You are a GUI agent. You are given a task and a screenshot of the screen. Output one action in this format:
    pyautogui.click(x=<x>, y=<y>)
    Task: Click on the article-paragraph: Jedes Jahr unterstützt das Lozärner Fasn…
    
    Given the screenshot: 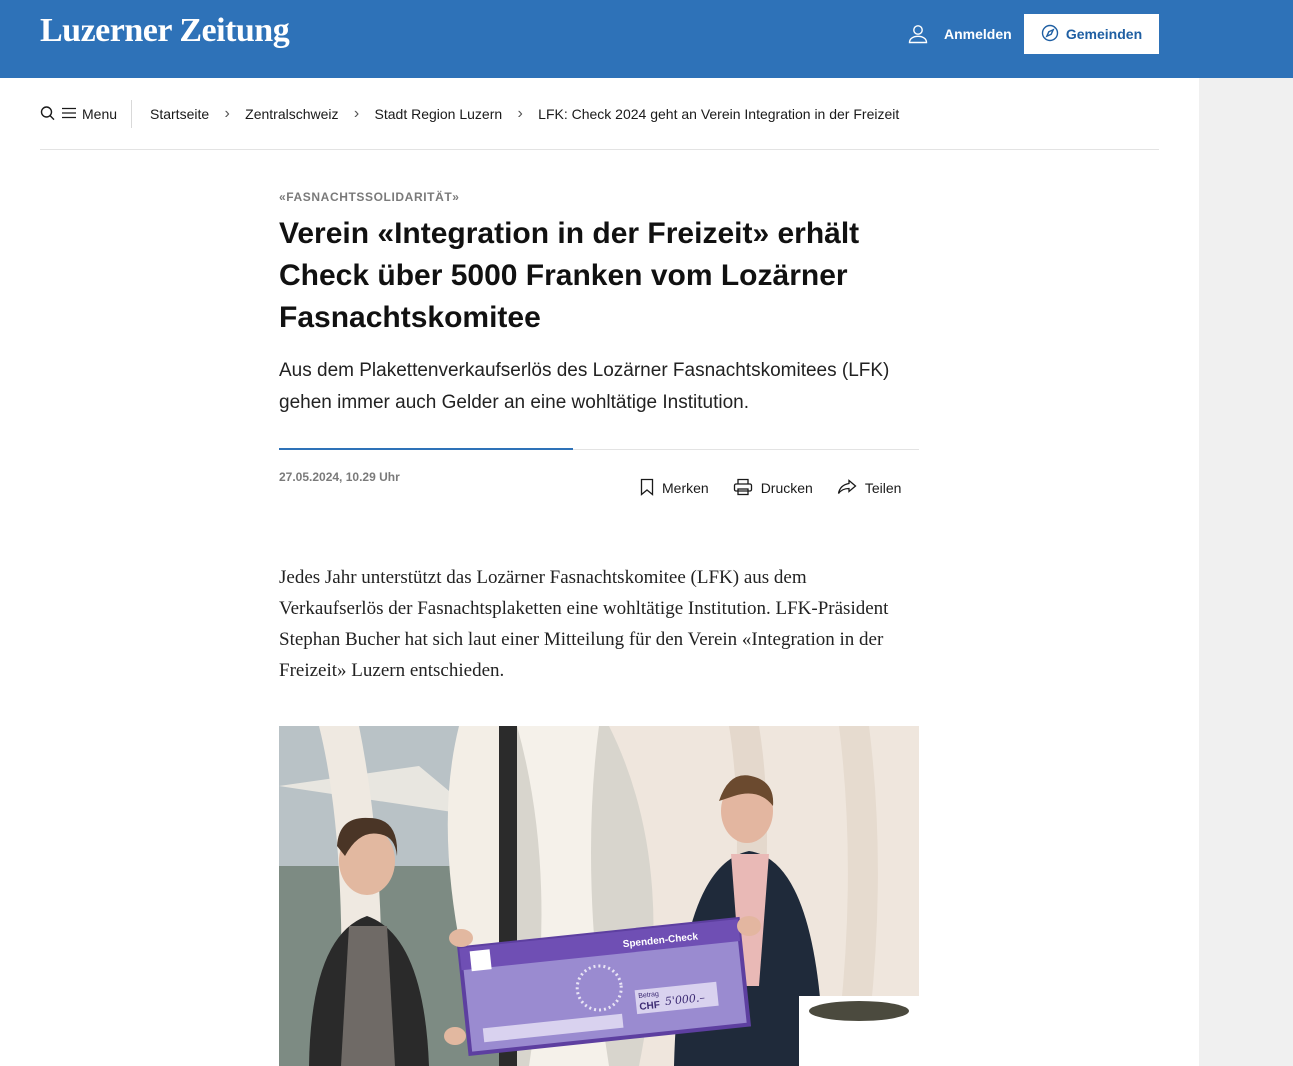 What is the action you would take?
    pyautogui.click(x=584, y=624)
    